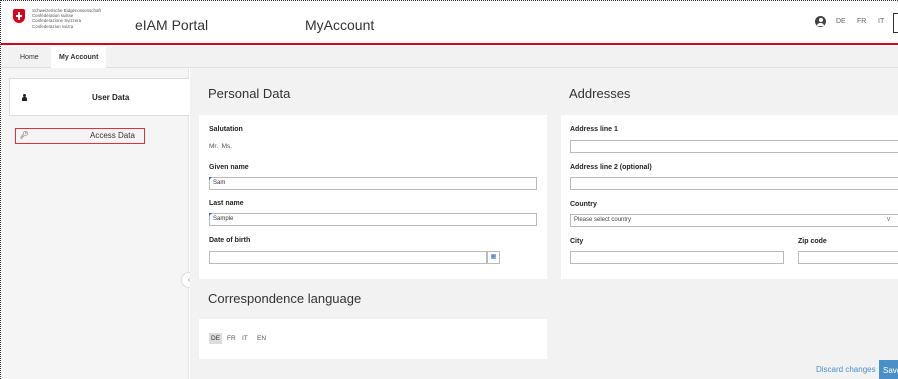 The image size is (898, 379). Describe the element at coordinates (19, 16) in the screenshot. I see `swiss-flag-icon` at that location.